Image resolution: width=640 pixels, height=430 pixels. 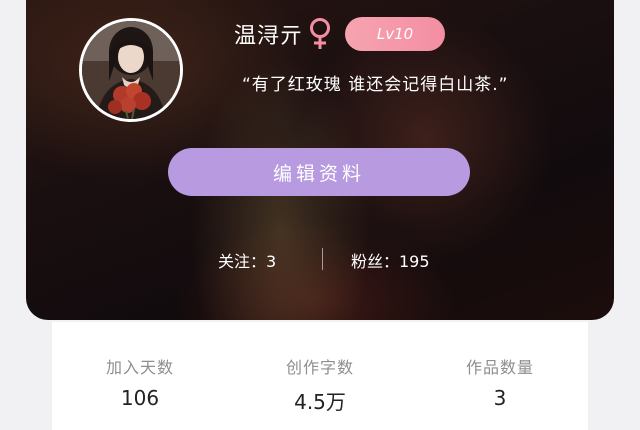 What do you see at coordinates (340, 34) in the screenshot?
I see `name-row: 温浔亓 Lv10` at bounding box center [340, 34].